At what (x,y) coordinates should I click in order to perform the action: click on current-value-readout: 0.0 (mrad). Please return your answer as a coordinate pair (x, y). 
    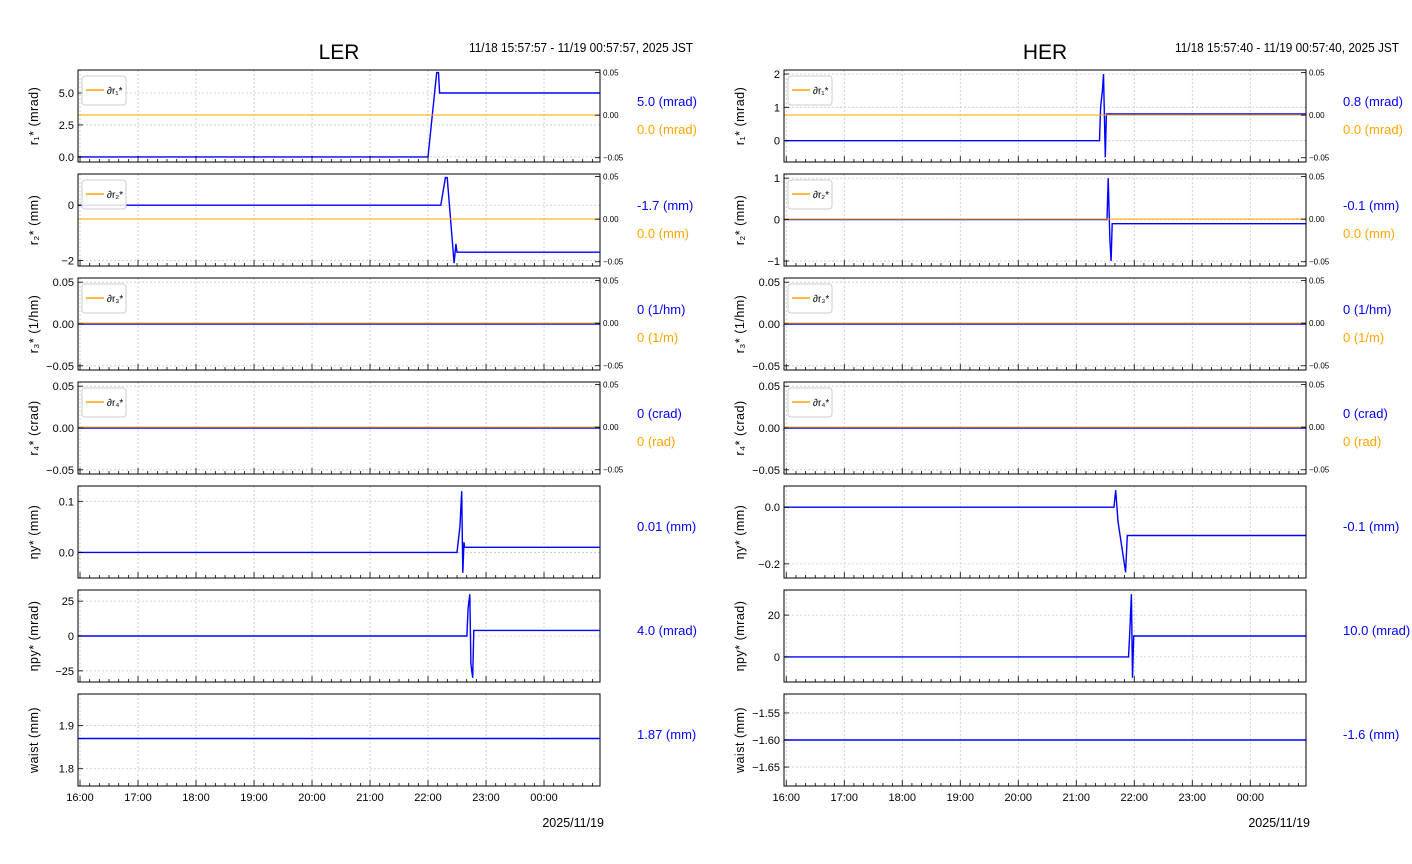
    Looking at the image, I should click on (667, 129).